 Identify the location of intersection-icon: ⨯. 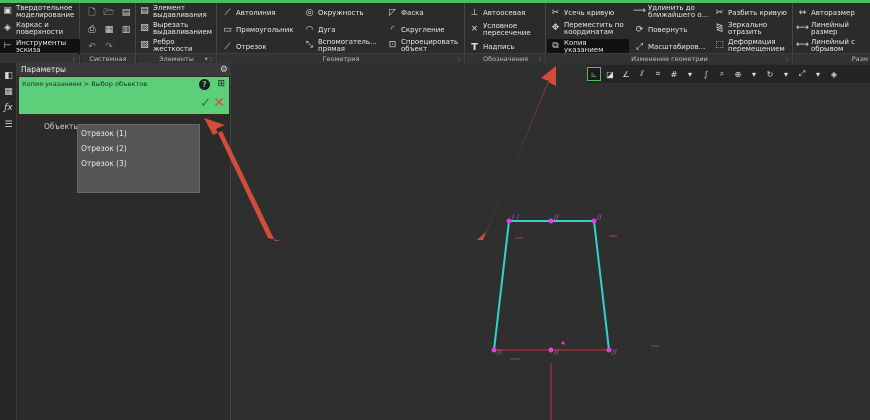
(474, 29).